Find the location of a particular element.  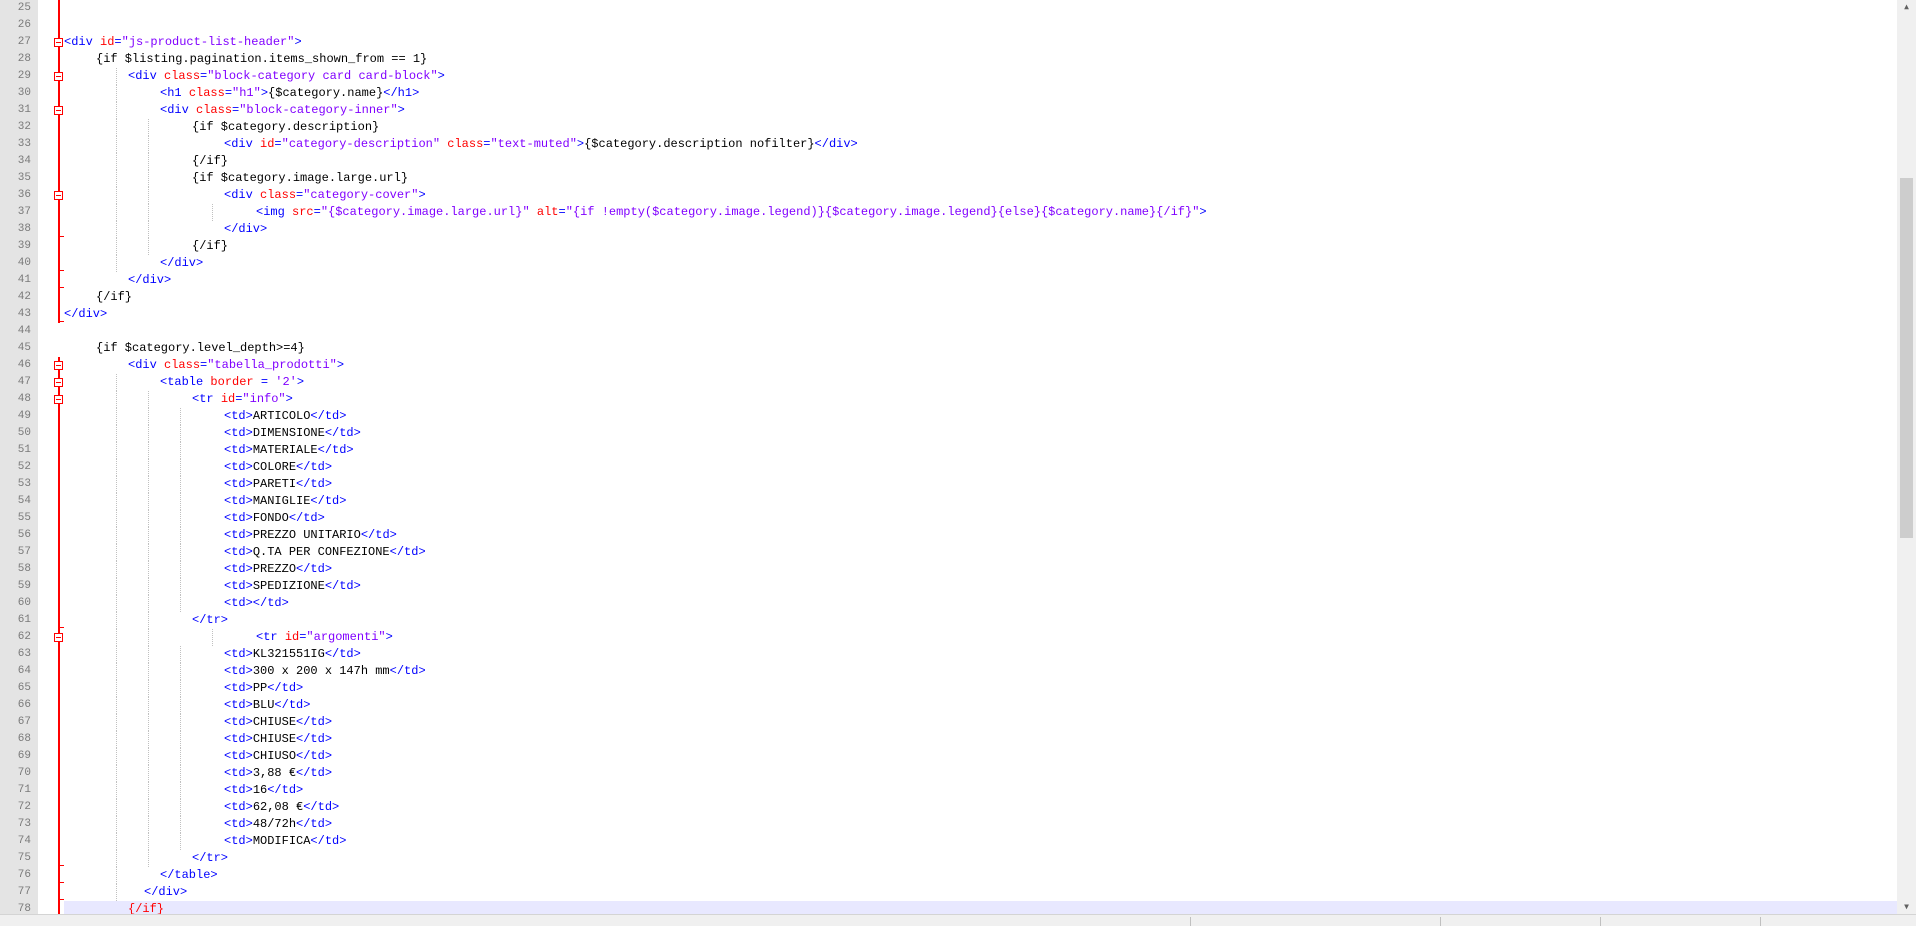

code-token: id is located at coordinates (228, 399).